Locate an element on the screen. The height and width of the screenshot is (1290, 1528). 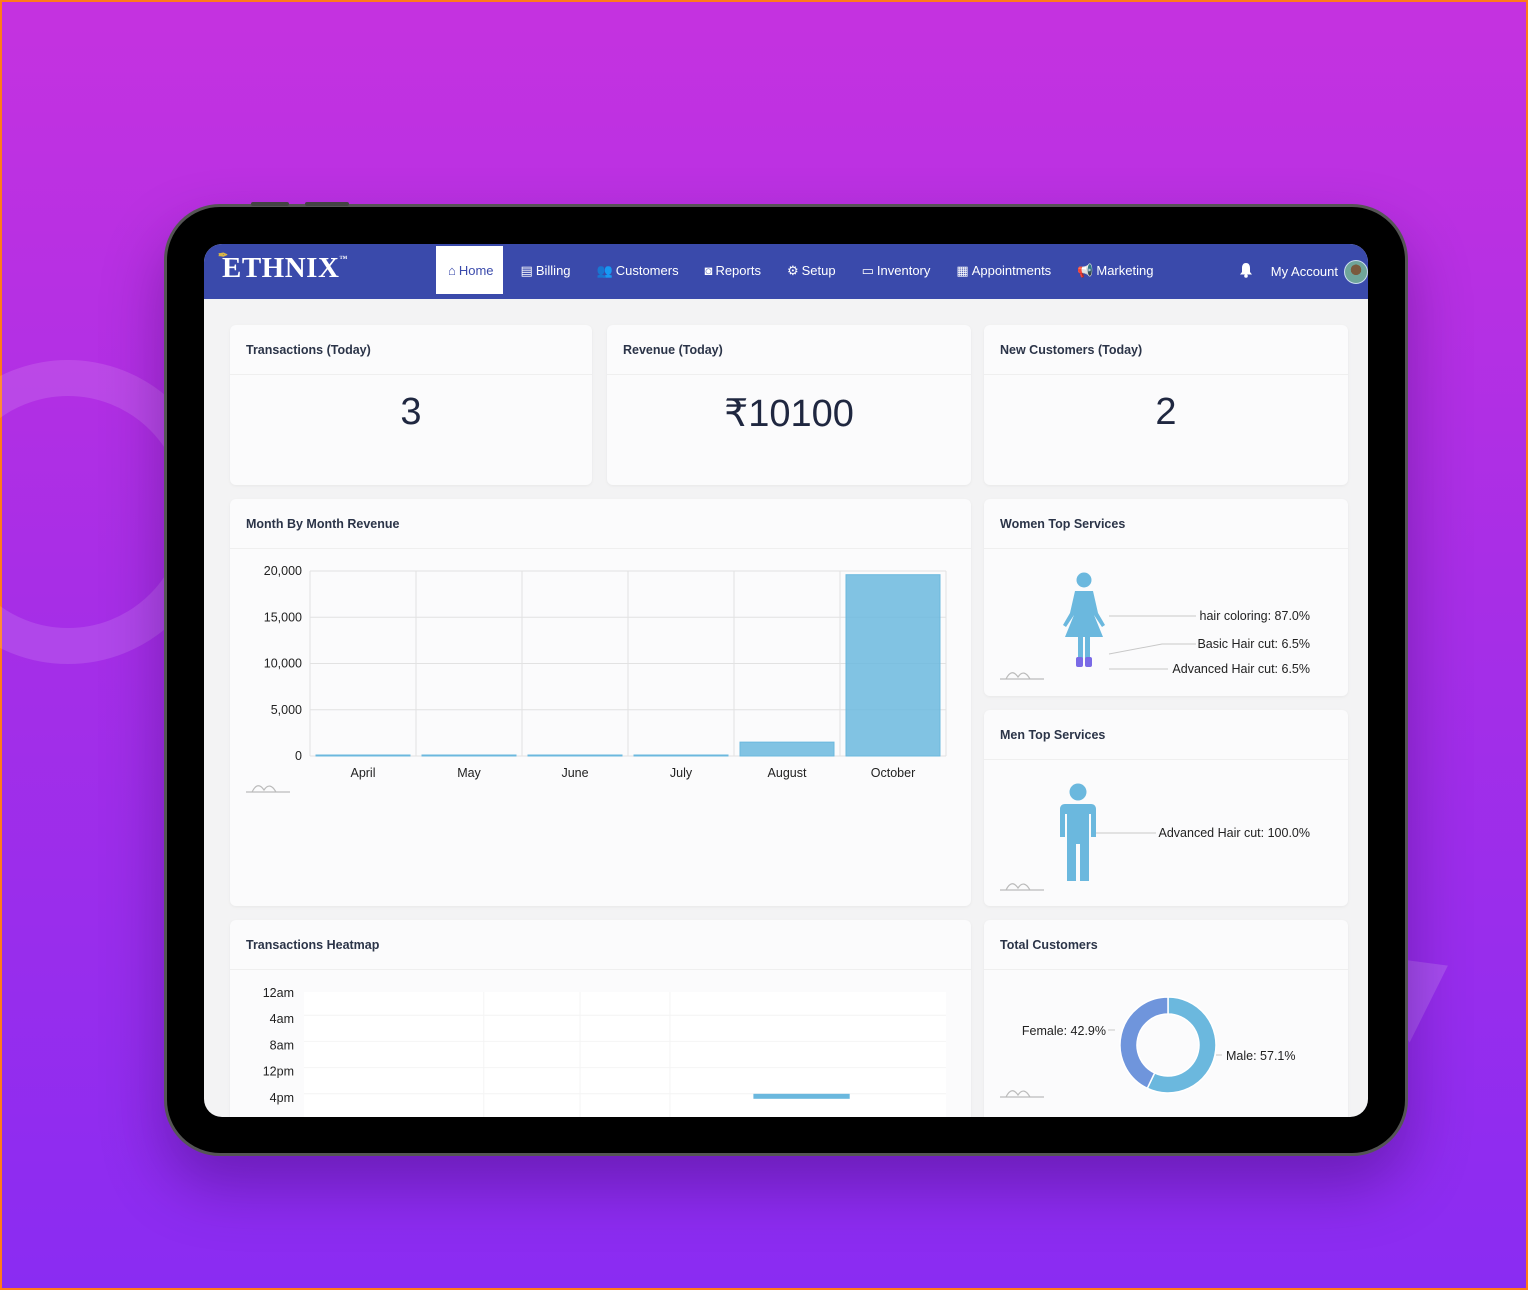
stat-card-new-customers: New Customers (Today) 2 is located at coordinates (1166, 405).